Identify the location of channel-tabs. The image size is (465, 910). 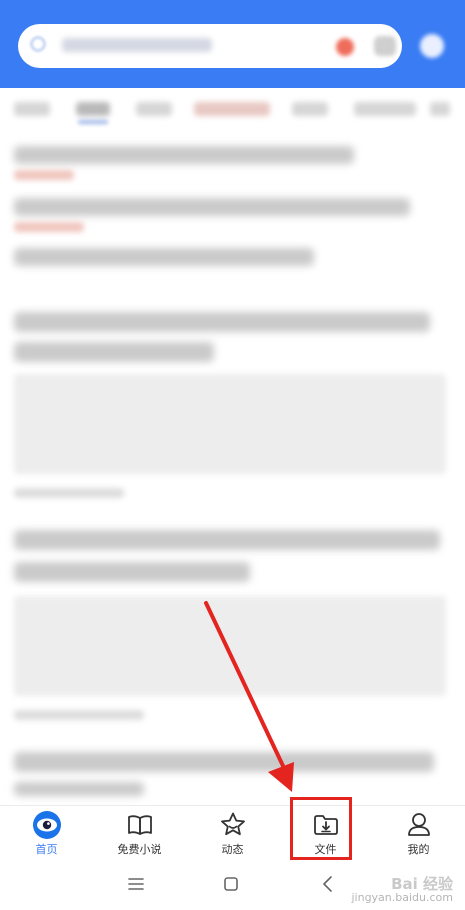
(232, 112).